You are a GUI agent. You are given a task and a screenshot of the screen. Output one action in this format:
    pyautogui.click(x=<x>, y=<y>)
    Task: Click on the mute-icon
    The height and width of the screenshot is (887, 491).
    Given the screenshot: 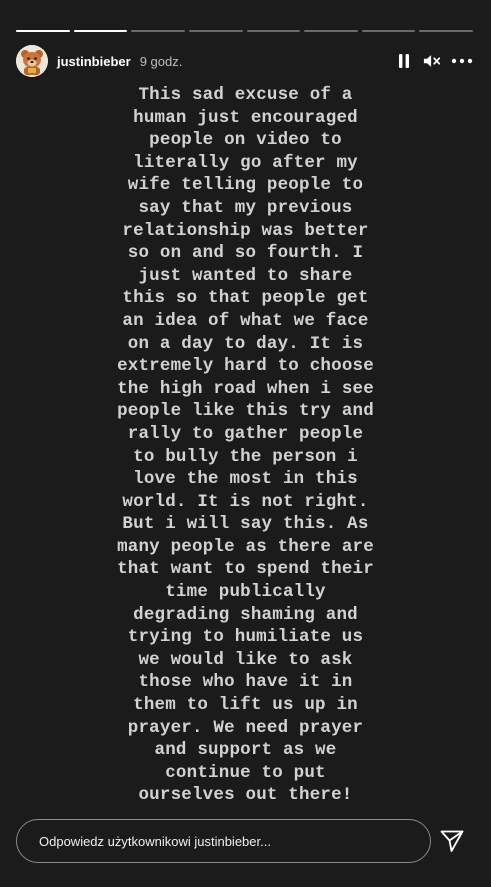 What is the action you would take?
    pyautogui.click(x=432, y=61)
    